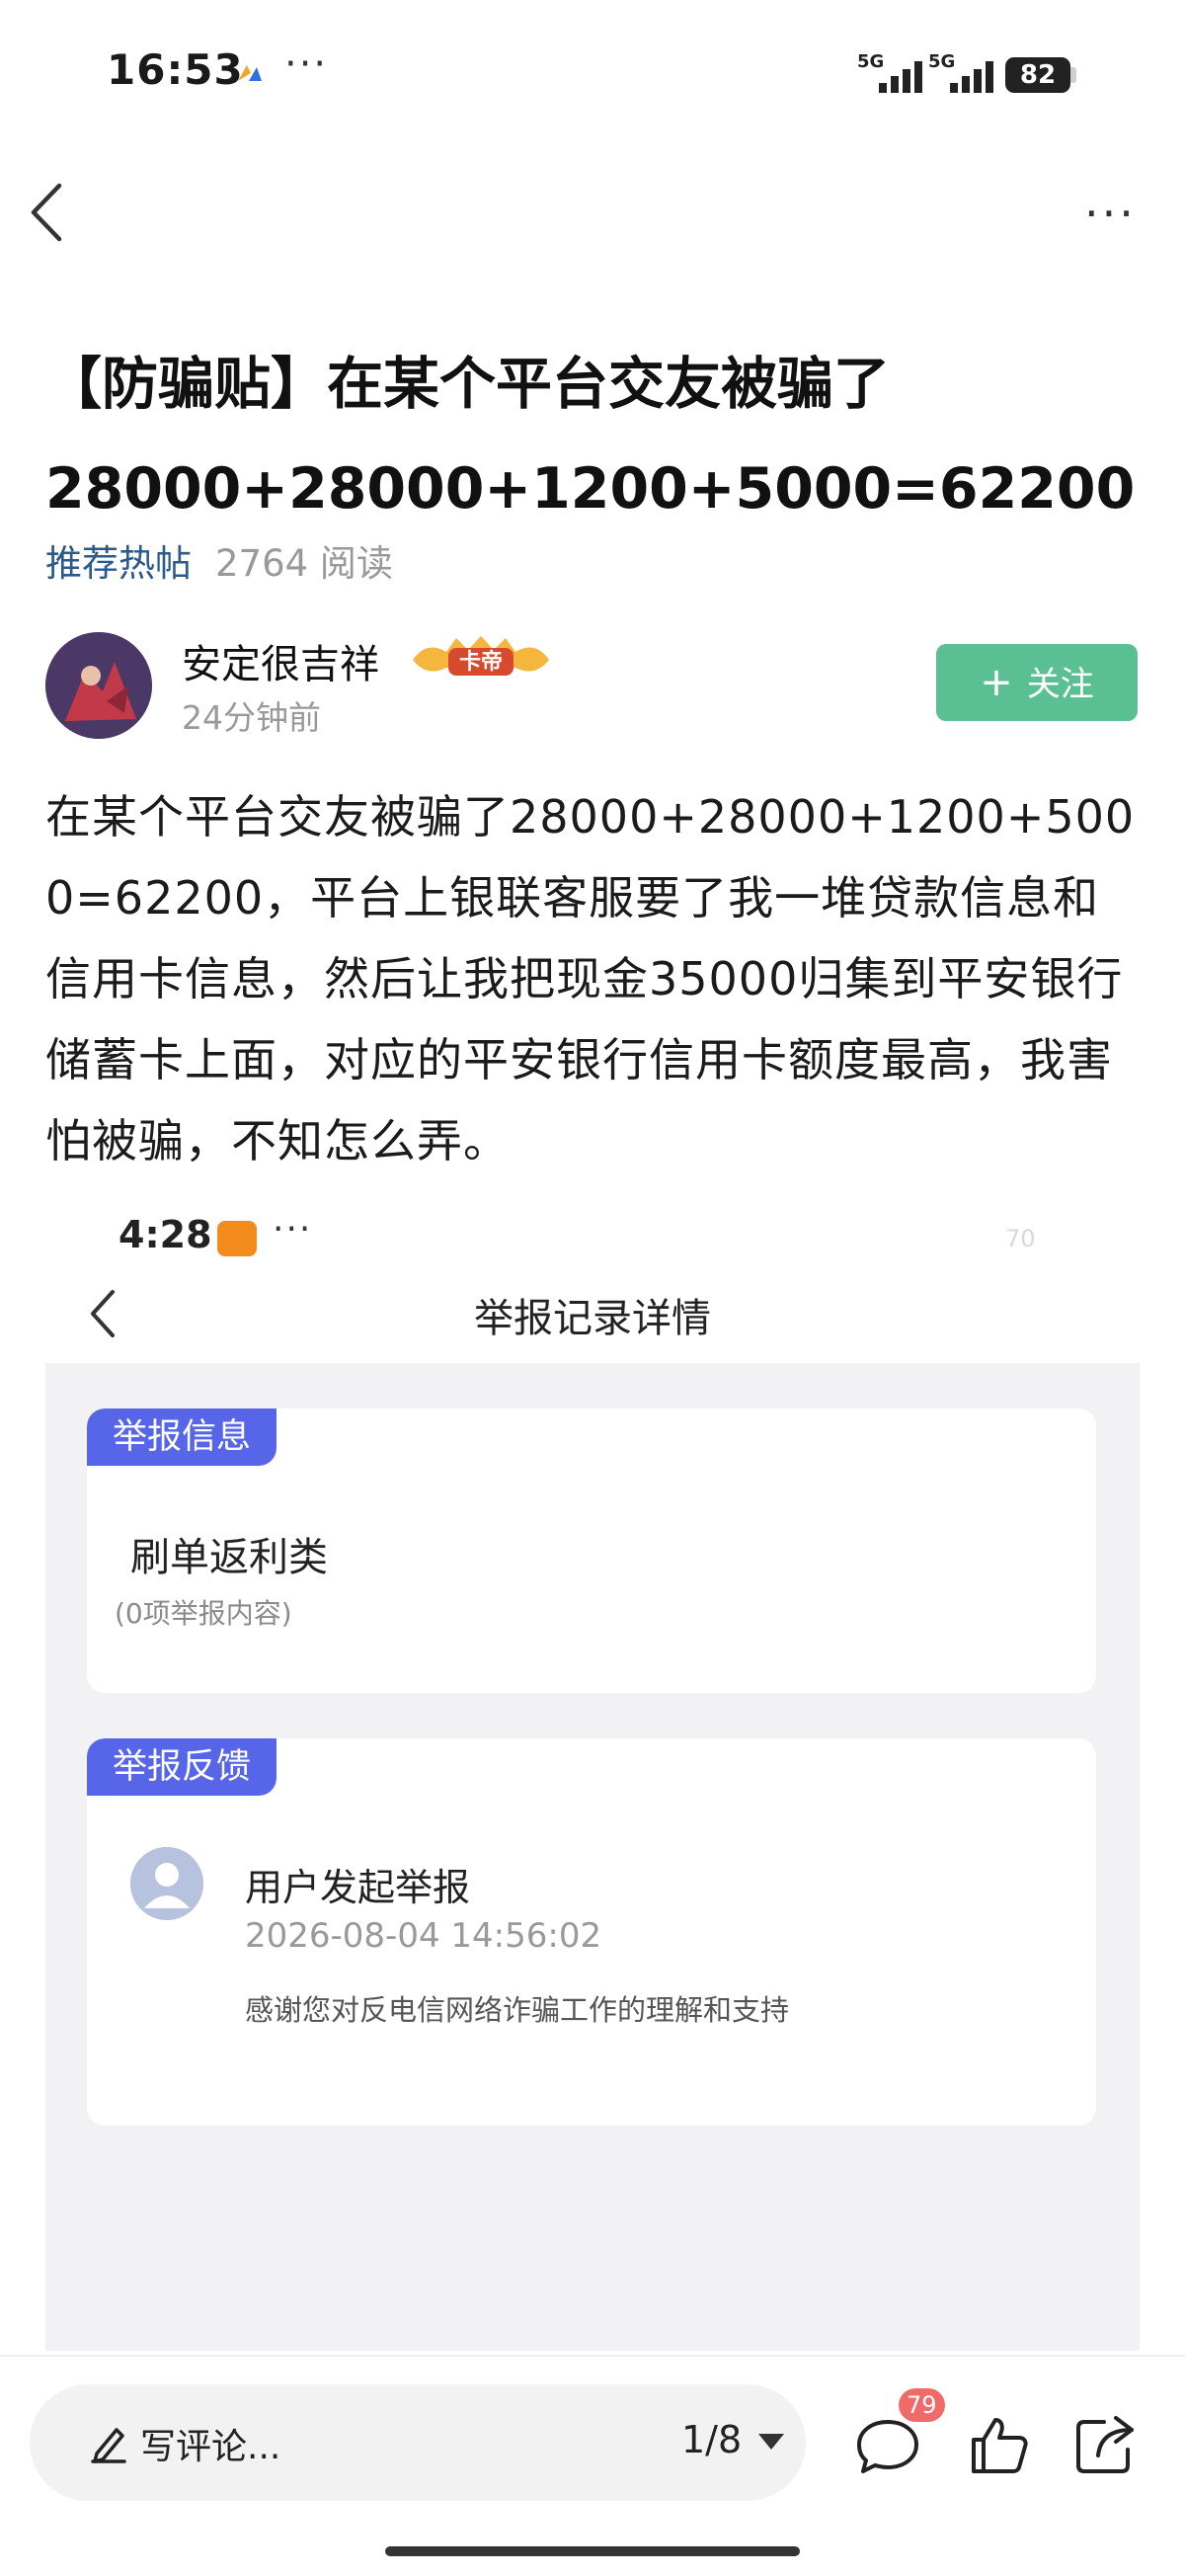  I want to click on status-bar: 16:53 ··· 5G 5G 82, so click(592, 74).